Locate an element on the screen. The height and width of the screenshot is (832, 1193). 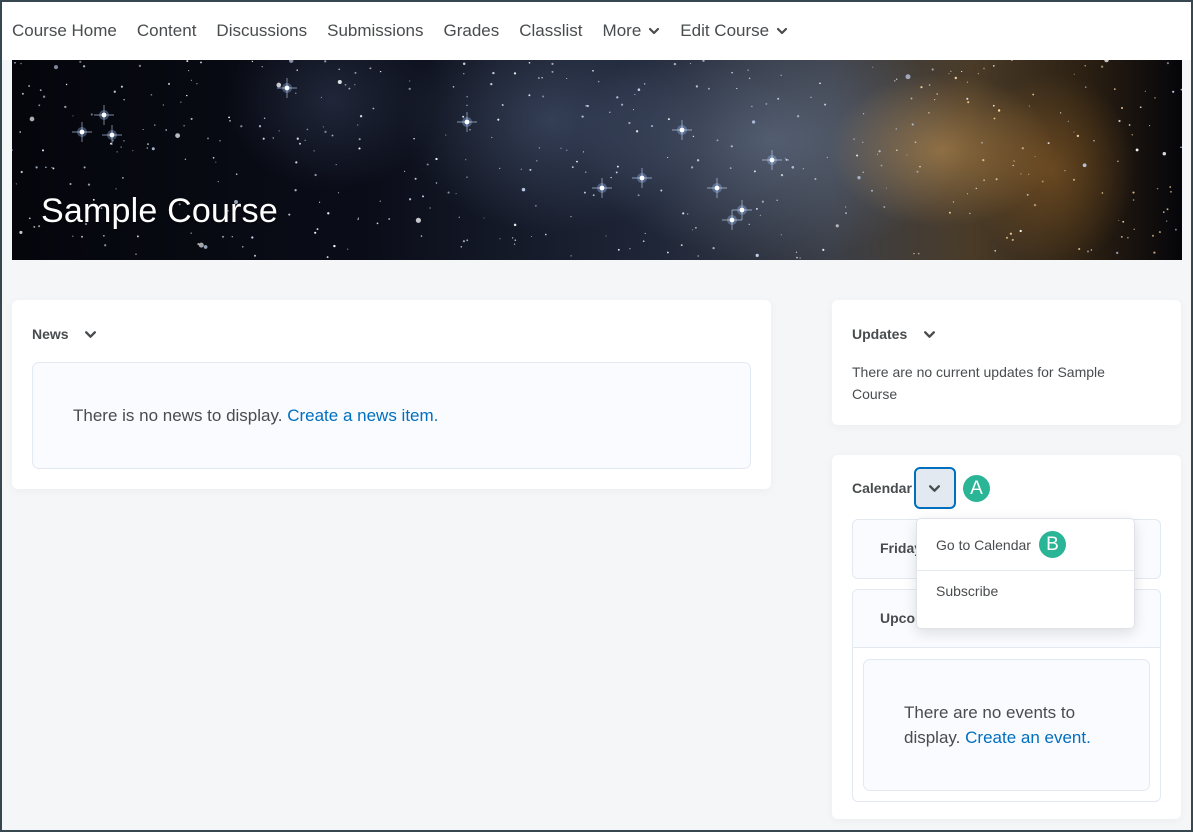
nav-label: Classlist is located at coordinates (551, 30).